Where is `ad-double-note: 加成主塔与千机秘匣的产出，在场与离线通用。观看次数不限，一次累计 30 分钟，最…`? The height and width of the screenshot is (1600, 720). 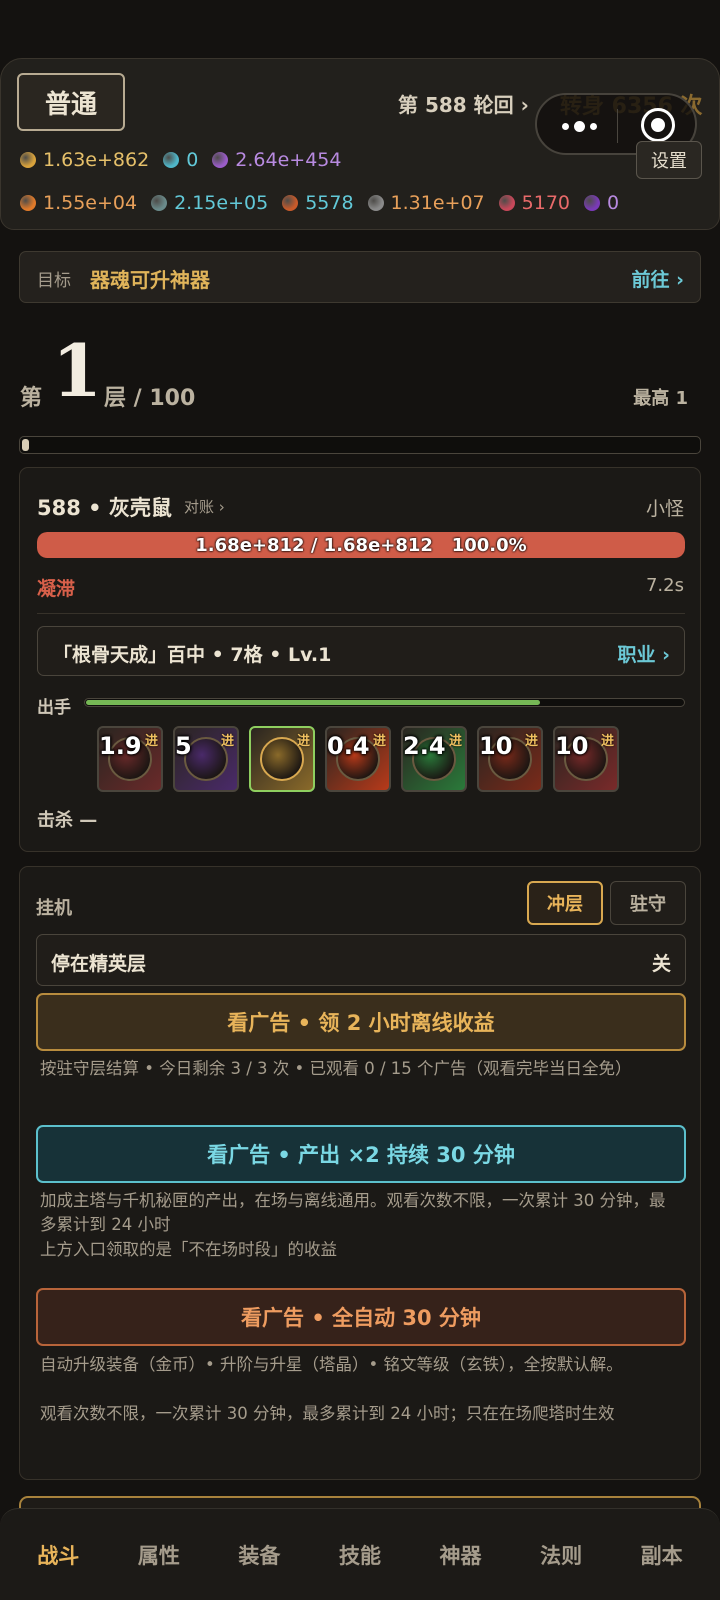 ad-double-note: 加成主塔与千机秘匣的产出，在场与离线通用。观看次数不限，一次累计 30 分钟，最… is located at coordinates (353, 1212).